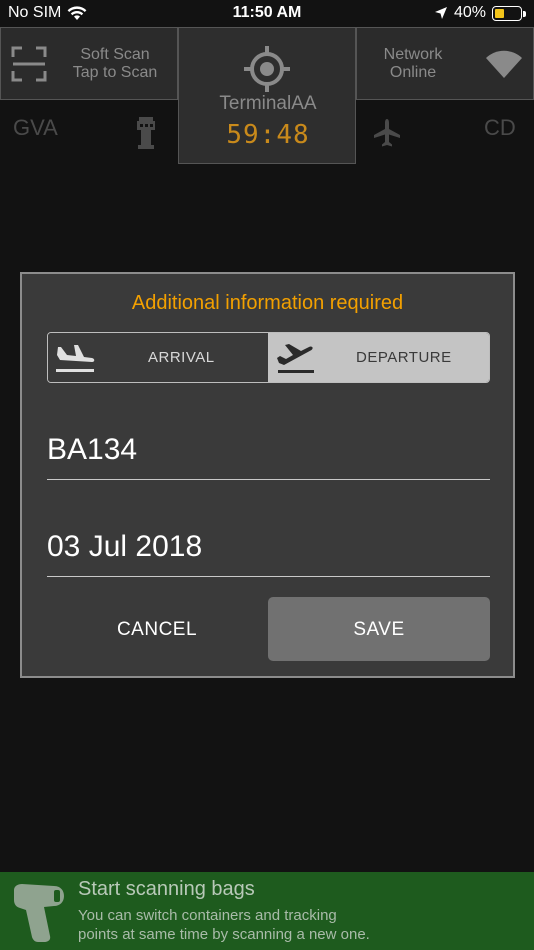 This screenshot has height=950, width=534. Describe the element at coordinates (35, 127) in the screenshot. I see `route-origin: GVA` at that location.